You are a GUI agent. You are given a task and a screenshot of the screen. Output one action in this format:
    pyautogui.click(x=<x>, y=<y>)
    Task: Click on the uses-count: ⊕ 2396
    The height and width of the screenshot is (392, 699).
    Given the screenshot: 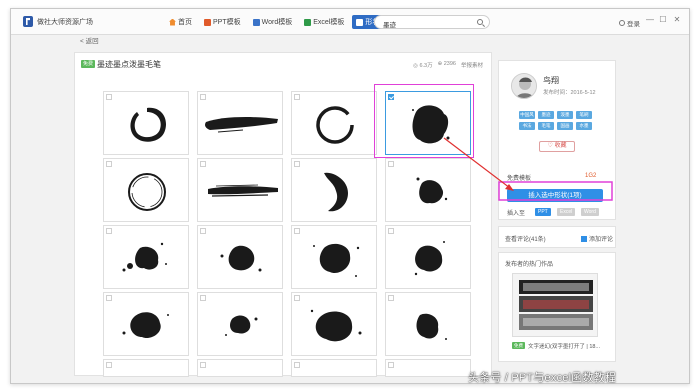 What is the action you would take?
    pyautogui.click(x=446, y=64)
    